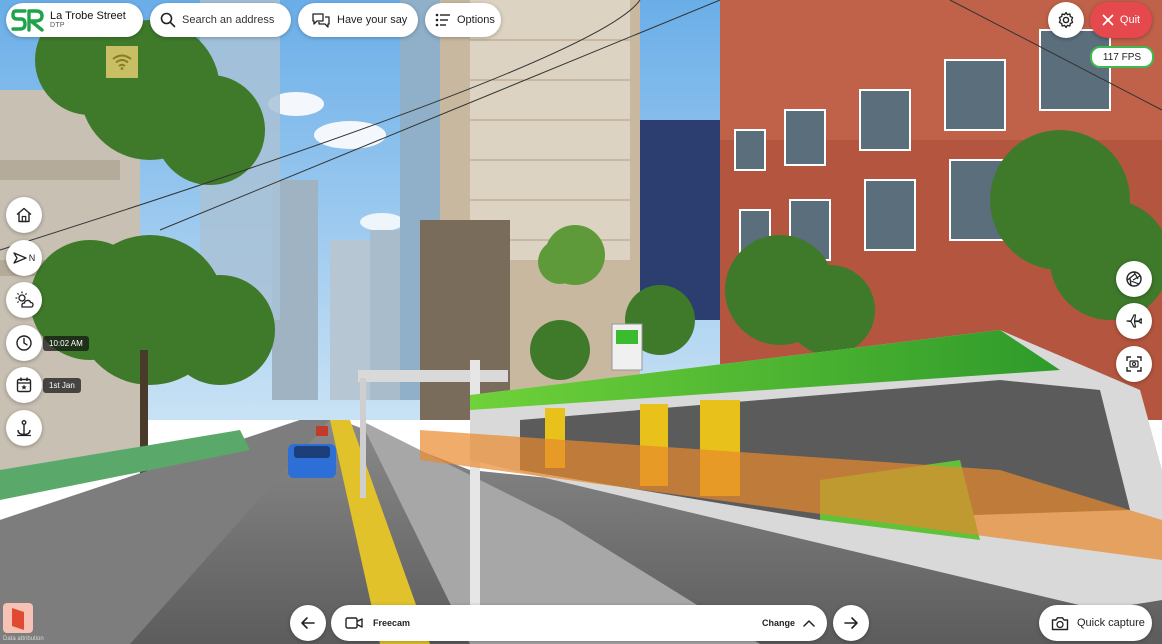 This screenshot has width=1162, height=644. I want to click on compass-arrow-icon, so click(20, 258).